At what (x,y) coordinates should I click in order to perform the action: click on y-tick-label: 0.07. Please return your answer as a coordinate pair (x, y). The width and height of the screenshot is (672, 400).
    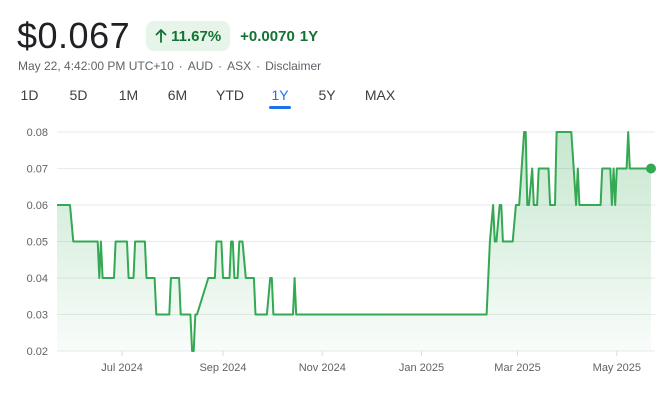
    Looking at the image, I should click on (37, 170).